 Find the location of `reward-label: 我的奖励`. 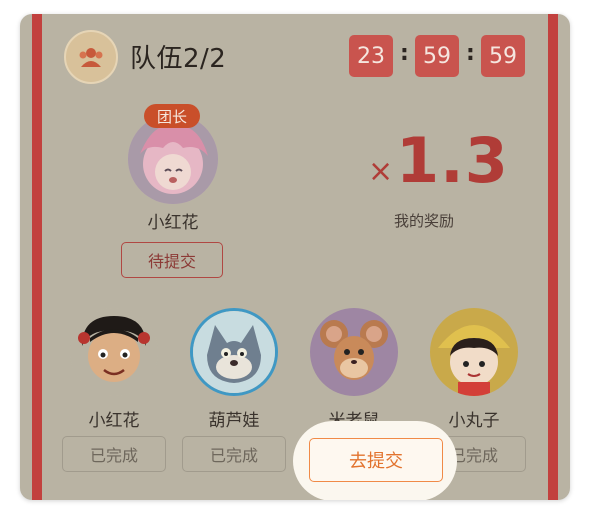

reward-label: 我的奖励 is located at coordinates (424, 221).